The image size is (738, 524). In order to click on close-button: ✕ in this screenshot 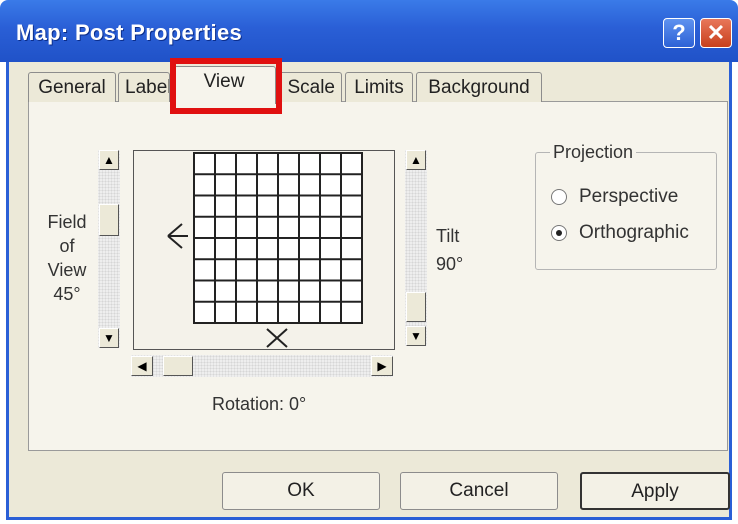, I will do `click(716, 33)`.